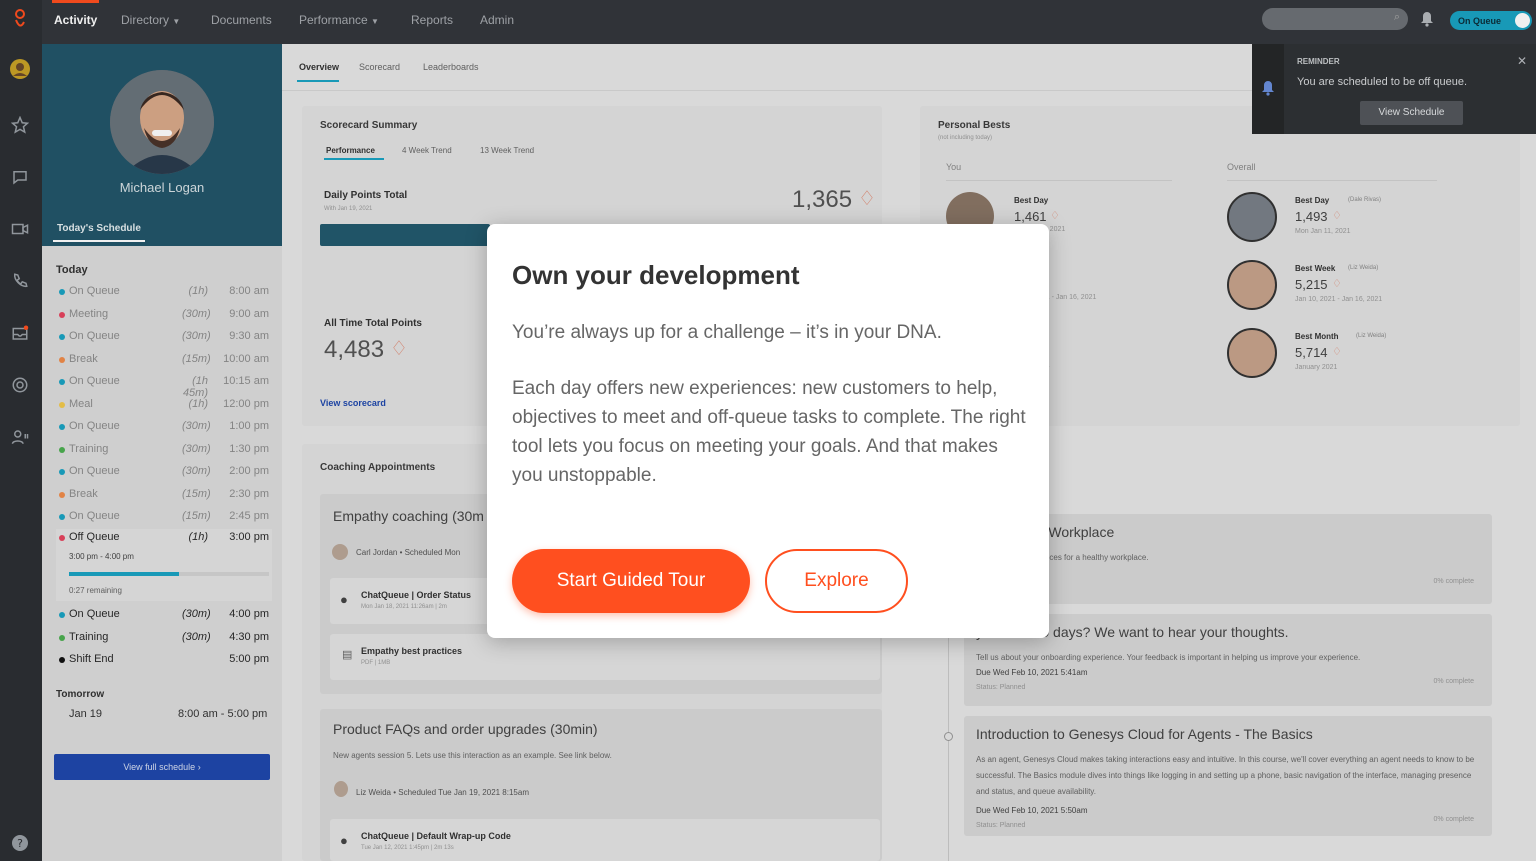 This screenshot has width=1536, height=861. I want to click on modal-title: Own your development, so click(656, 275).